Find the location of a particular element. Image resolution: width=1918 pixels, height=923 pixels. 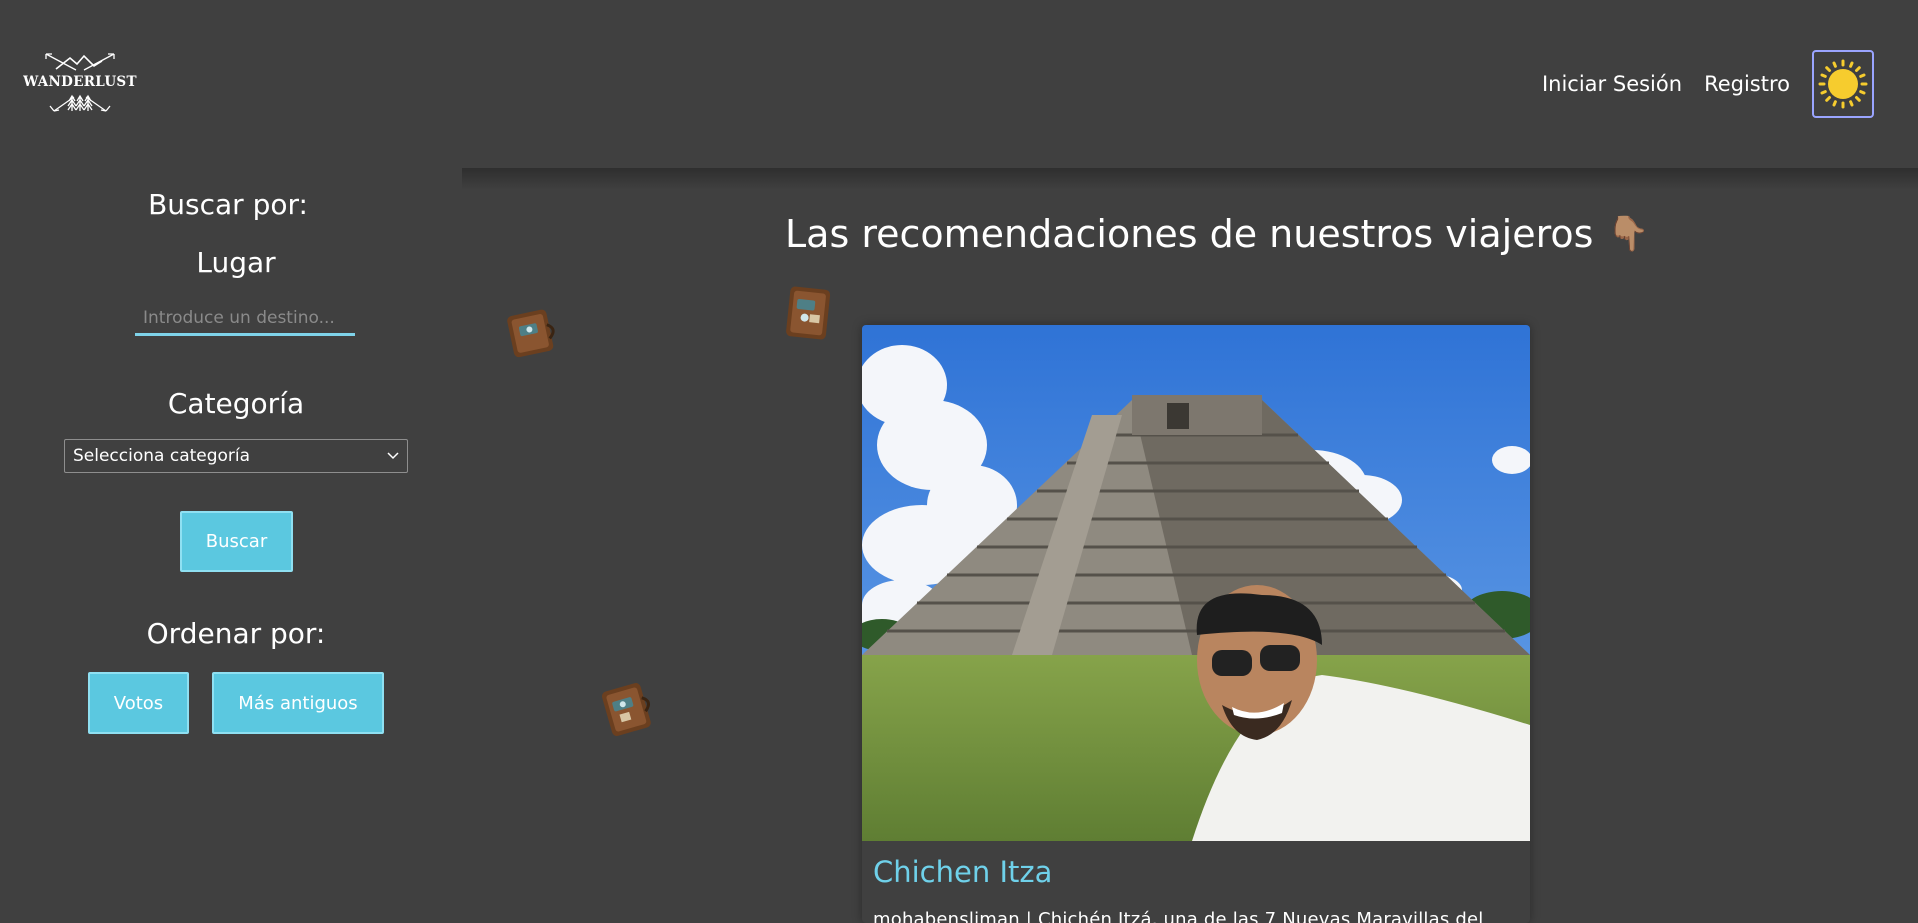

sort-votes-button: Votos is located at coordinates (138, 703).